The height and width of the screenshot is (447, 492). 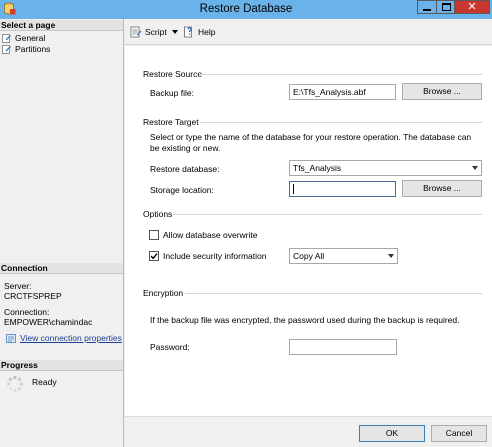 I want to click on checkmark-icon, so click(x=154, y=256).